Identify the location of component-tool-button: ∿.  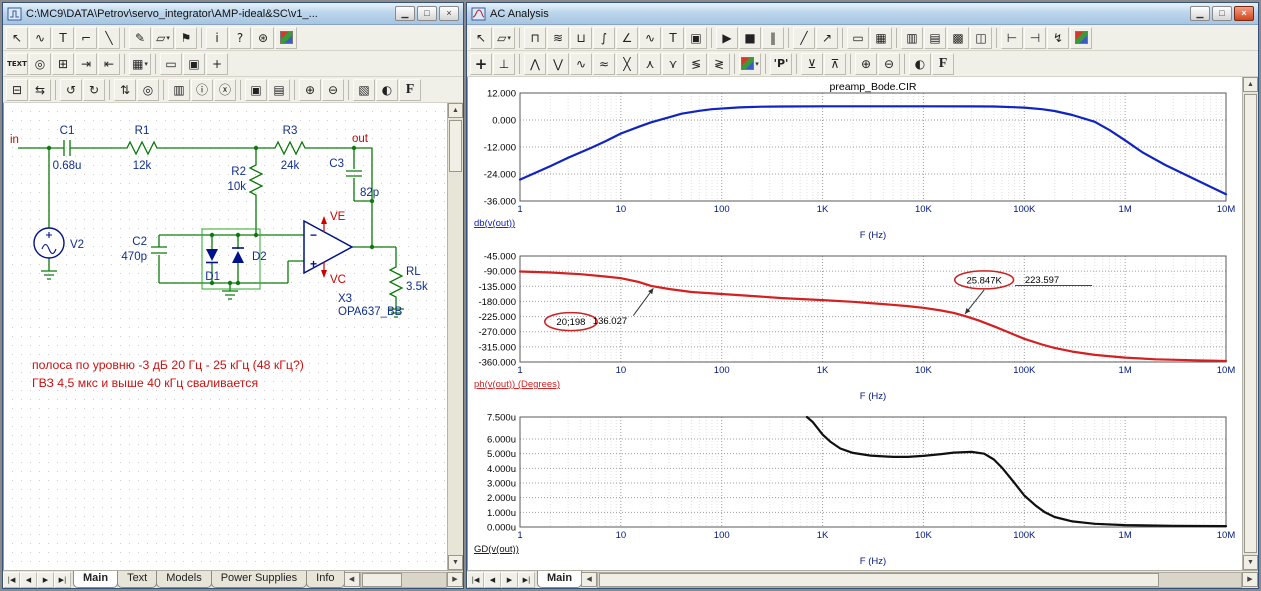
(40, 37).